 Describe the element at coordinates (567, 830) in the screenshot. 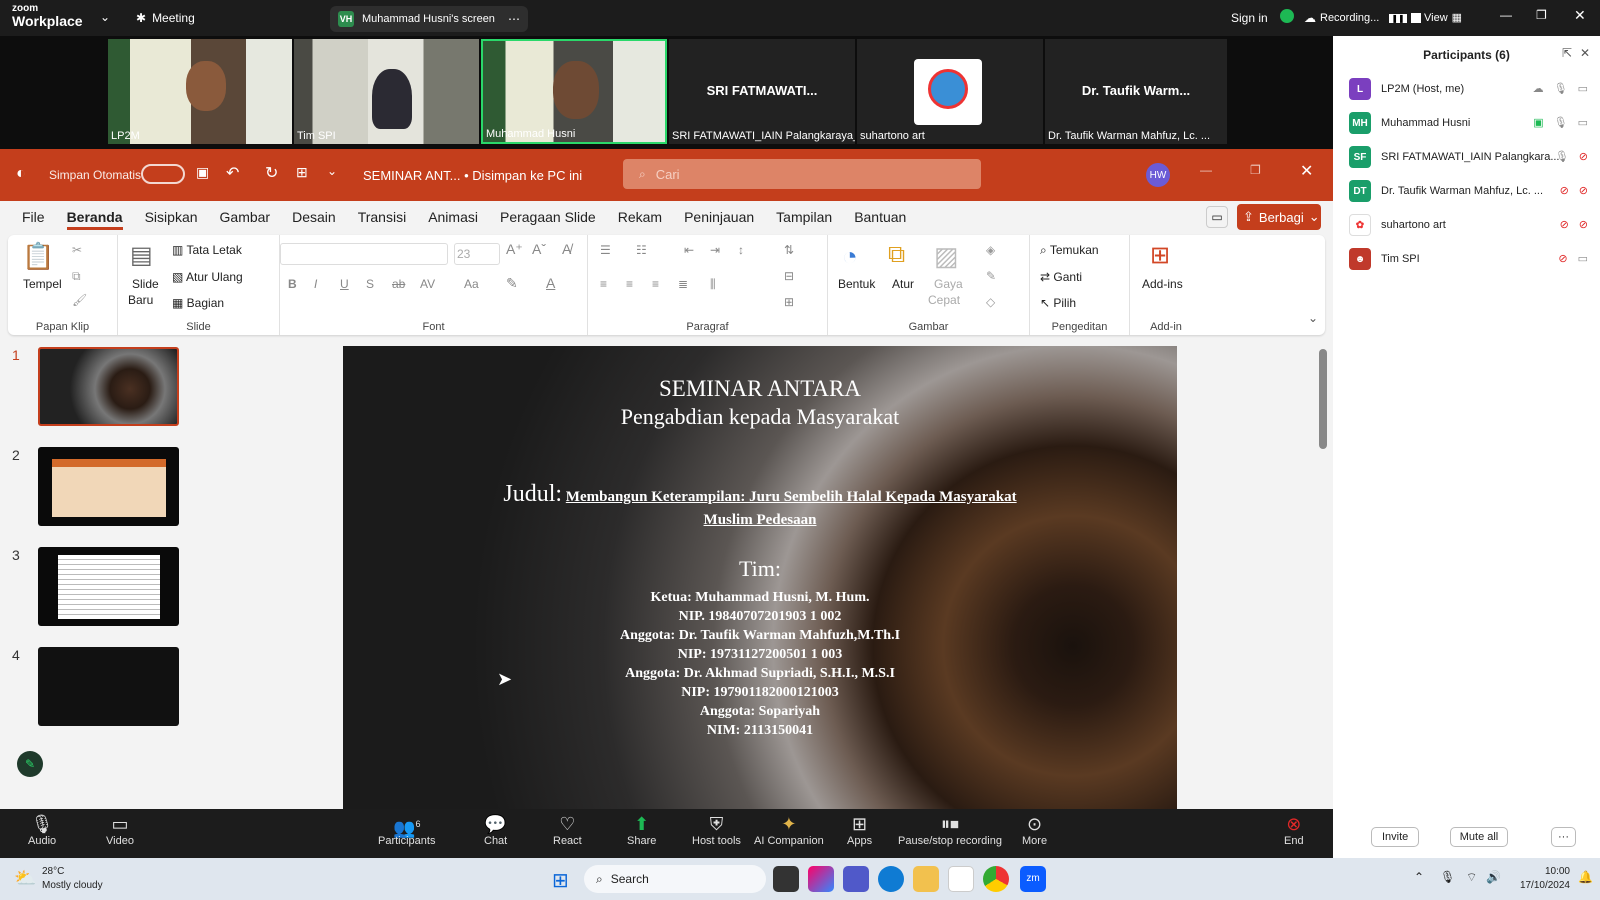

I see `react-button: ♡ React` at that location.